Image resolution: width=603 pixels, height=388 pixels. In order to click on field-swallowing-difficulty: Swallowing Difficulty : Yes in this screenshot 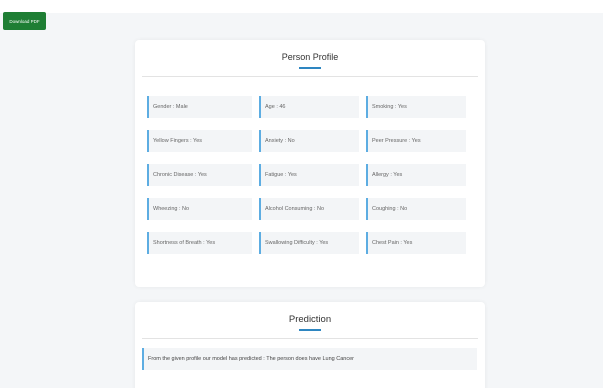, I will do `click(309, 243)`.